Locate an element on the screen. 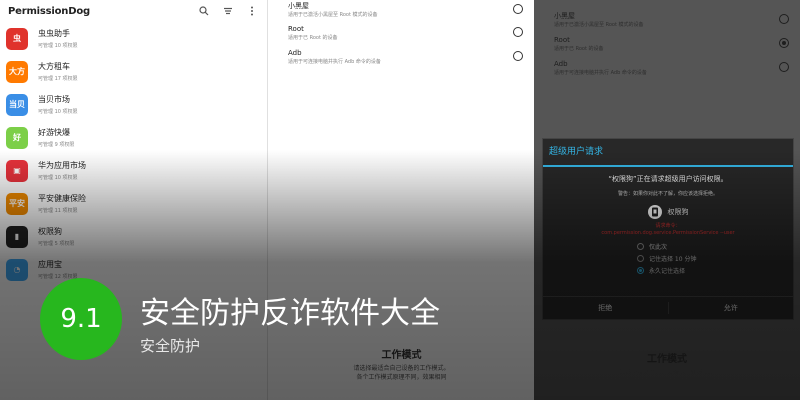 The width and height of the screenshot is (800, 400). option-label: 仅此次 is located at coordinates (658, 247).